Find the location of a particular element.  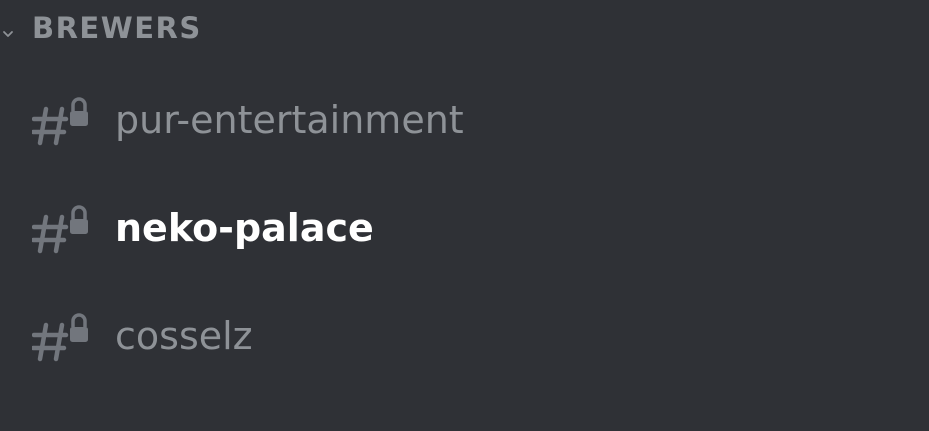

channel-name: cosselz is located at coordinates (184, 336).